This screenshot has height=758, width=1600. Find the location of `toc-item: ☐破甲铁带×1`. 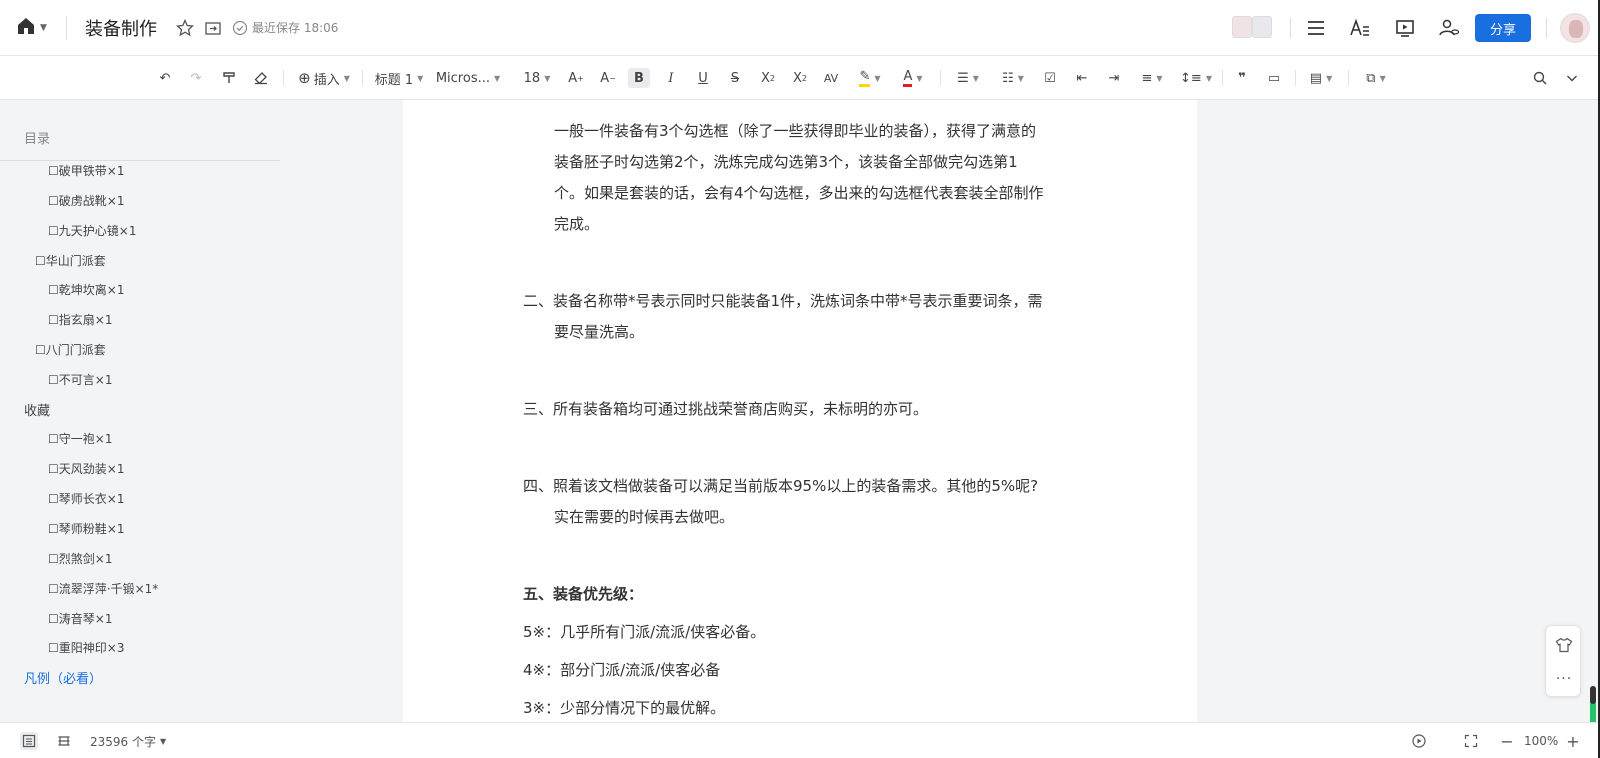

toc-item: ☐破甲铁带×1 is located at coordinates (86, 170).